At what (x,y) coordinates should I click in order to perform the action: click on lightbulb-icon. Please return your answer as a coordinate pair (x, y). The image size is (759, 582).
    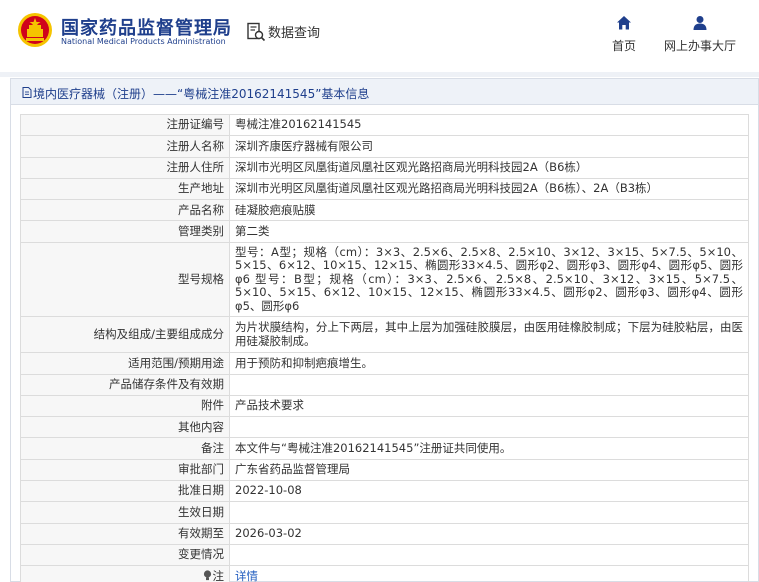
    Looking at the image, I should click on (207, 575).